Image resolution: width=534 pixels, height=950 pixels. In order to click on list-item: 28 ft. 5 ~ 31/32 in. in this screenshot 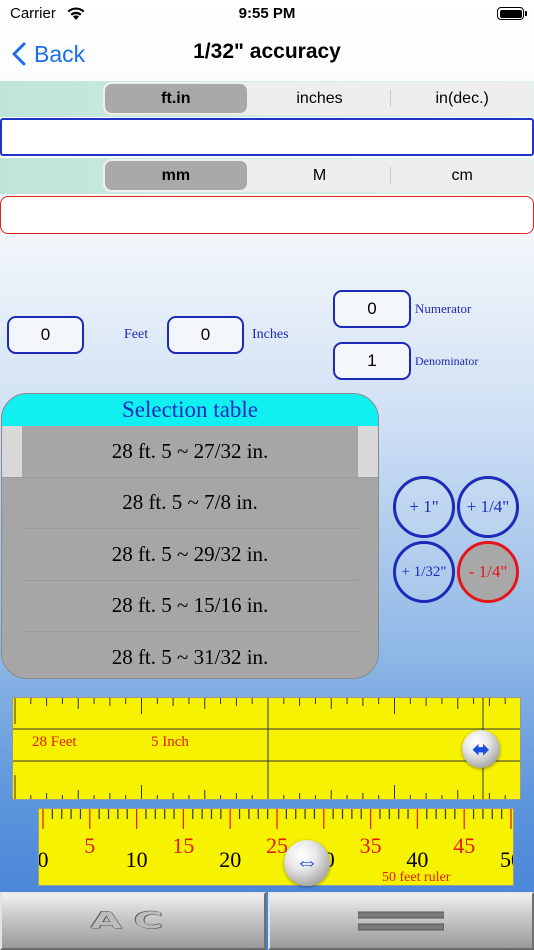, I will do `click(190, 655)`.